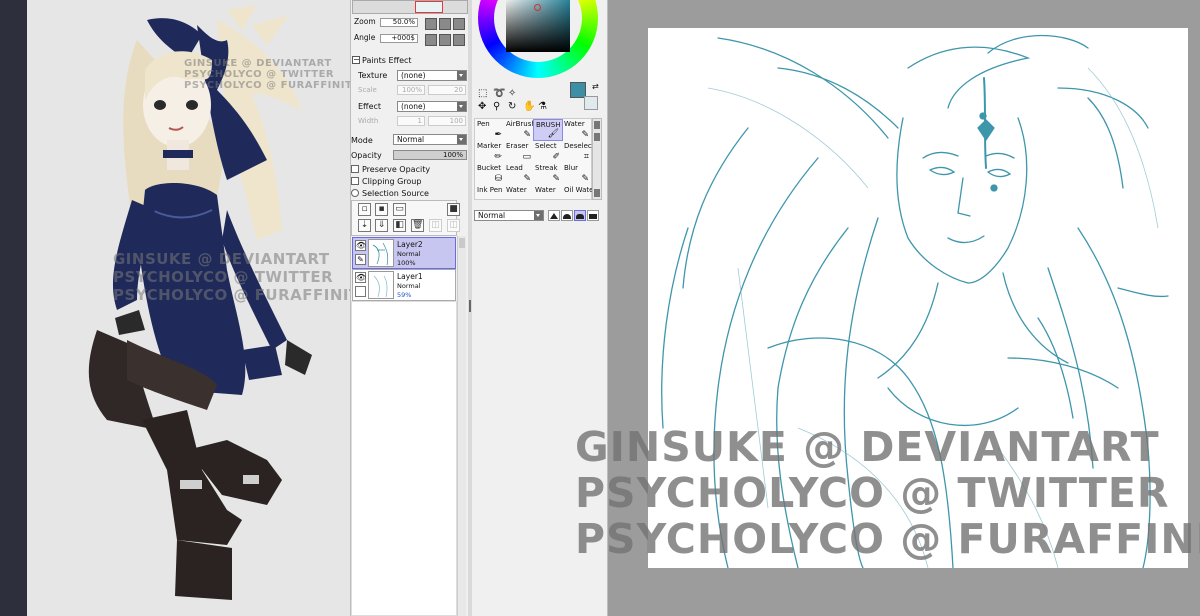  I want to click on zoom-in-button, so click(445, 24).